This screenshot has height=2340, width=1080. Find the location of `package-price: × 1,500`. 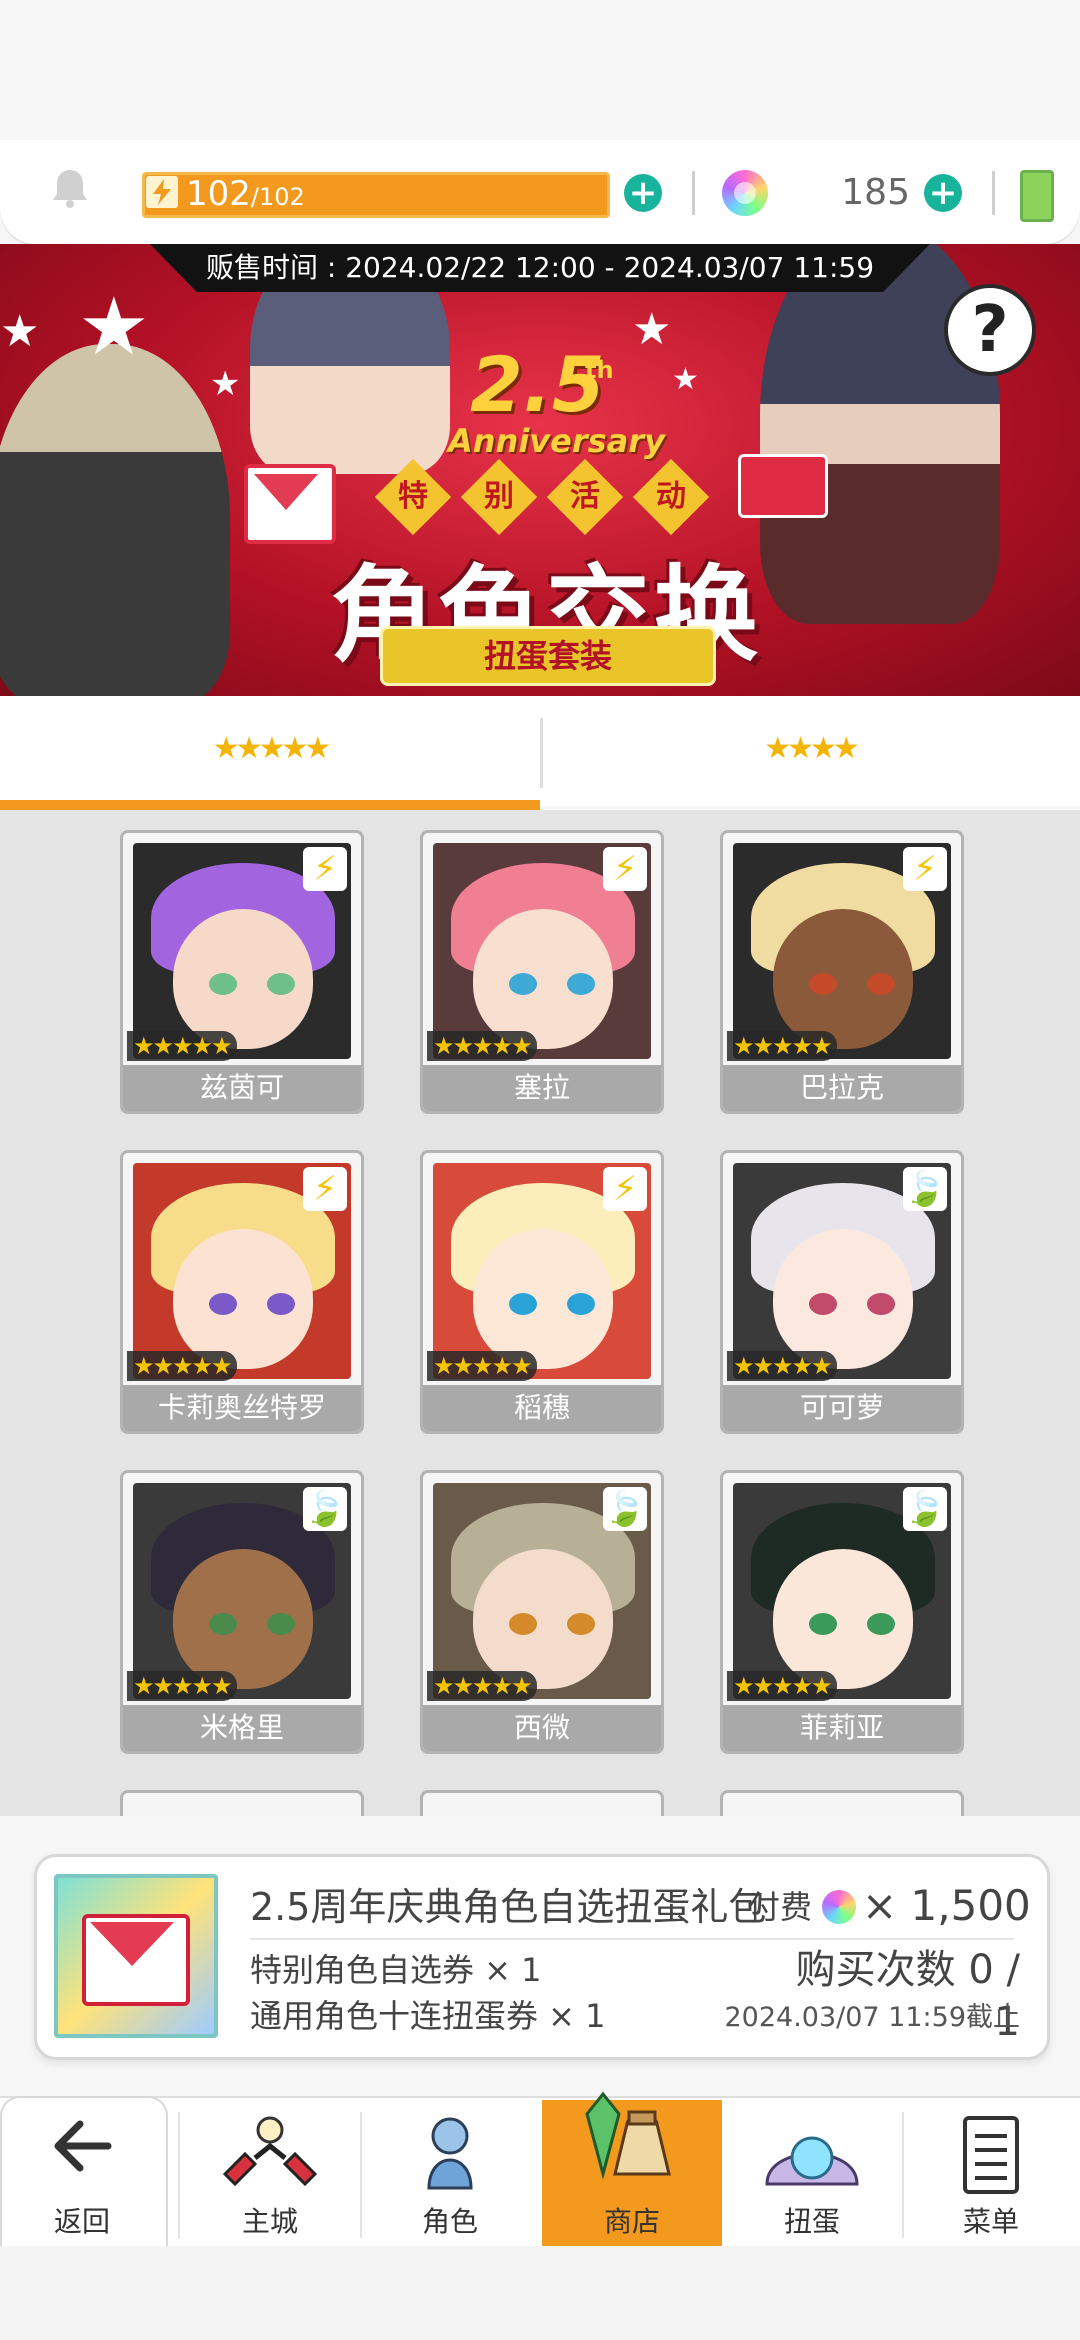

package-price: × 1,500 is located at coordinates (946, 1905).